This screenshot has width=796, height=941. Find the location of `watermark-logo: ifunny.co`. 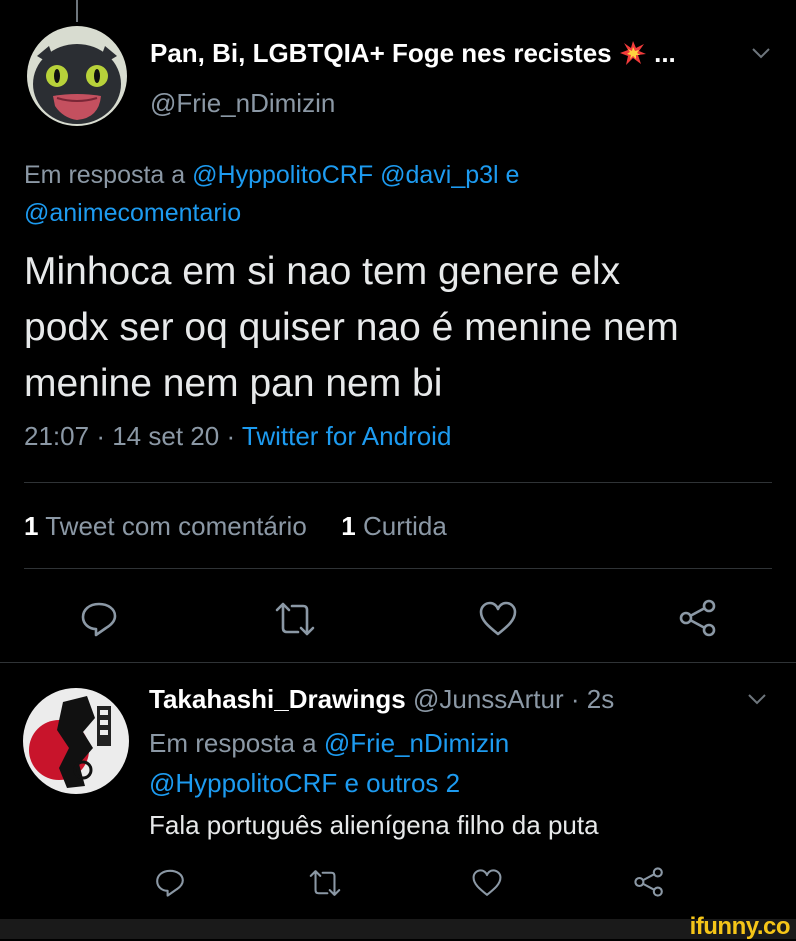

watermark-logo: ifunny.co is located at coordinates (740, 926).